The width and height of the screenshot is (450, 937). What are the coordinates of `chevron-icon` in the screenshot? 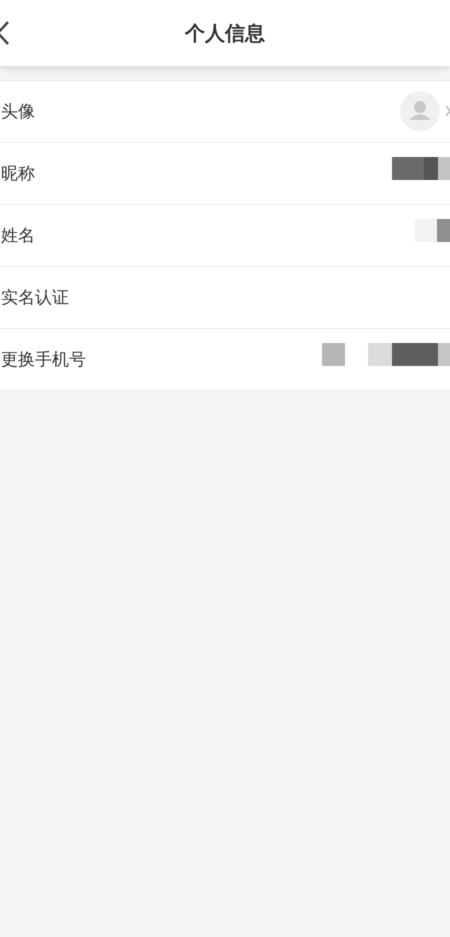 It's located at (447, 111).